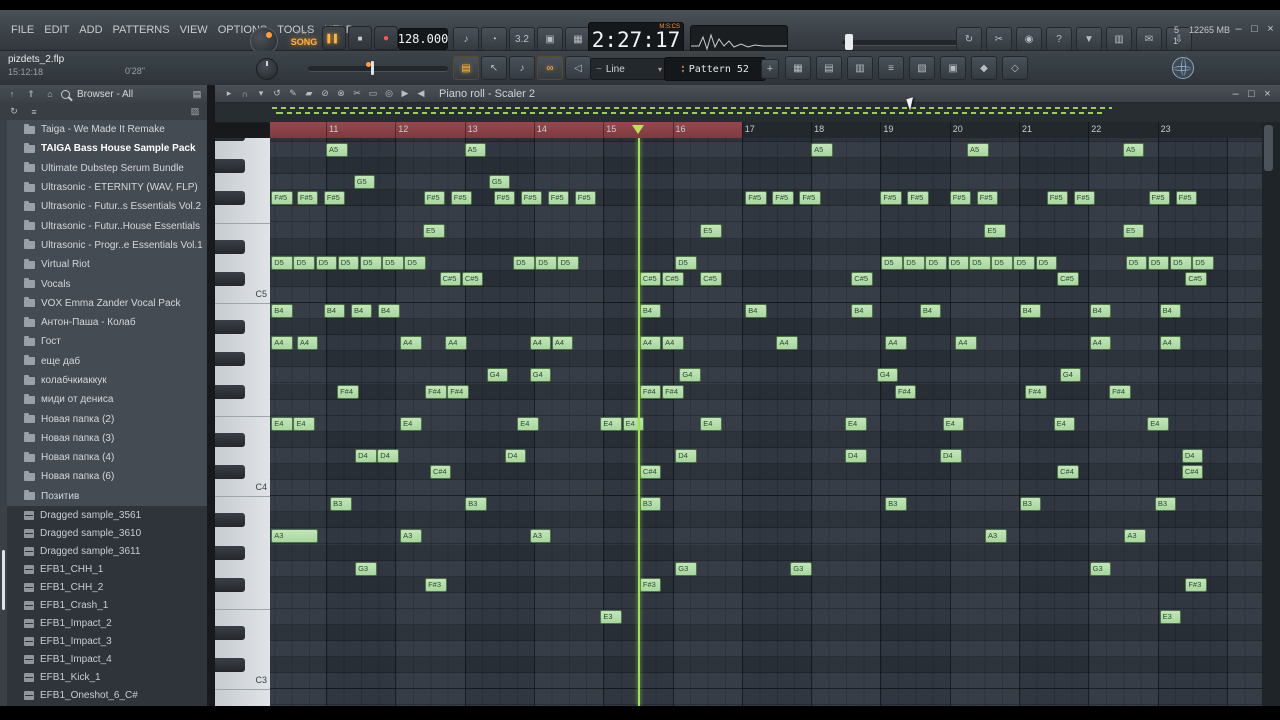 Image resolution: width=1280 pixels, height=720 pixels. I want to click on note: G3, so click(686, 568).